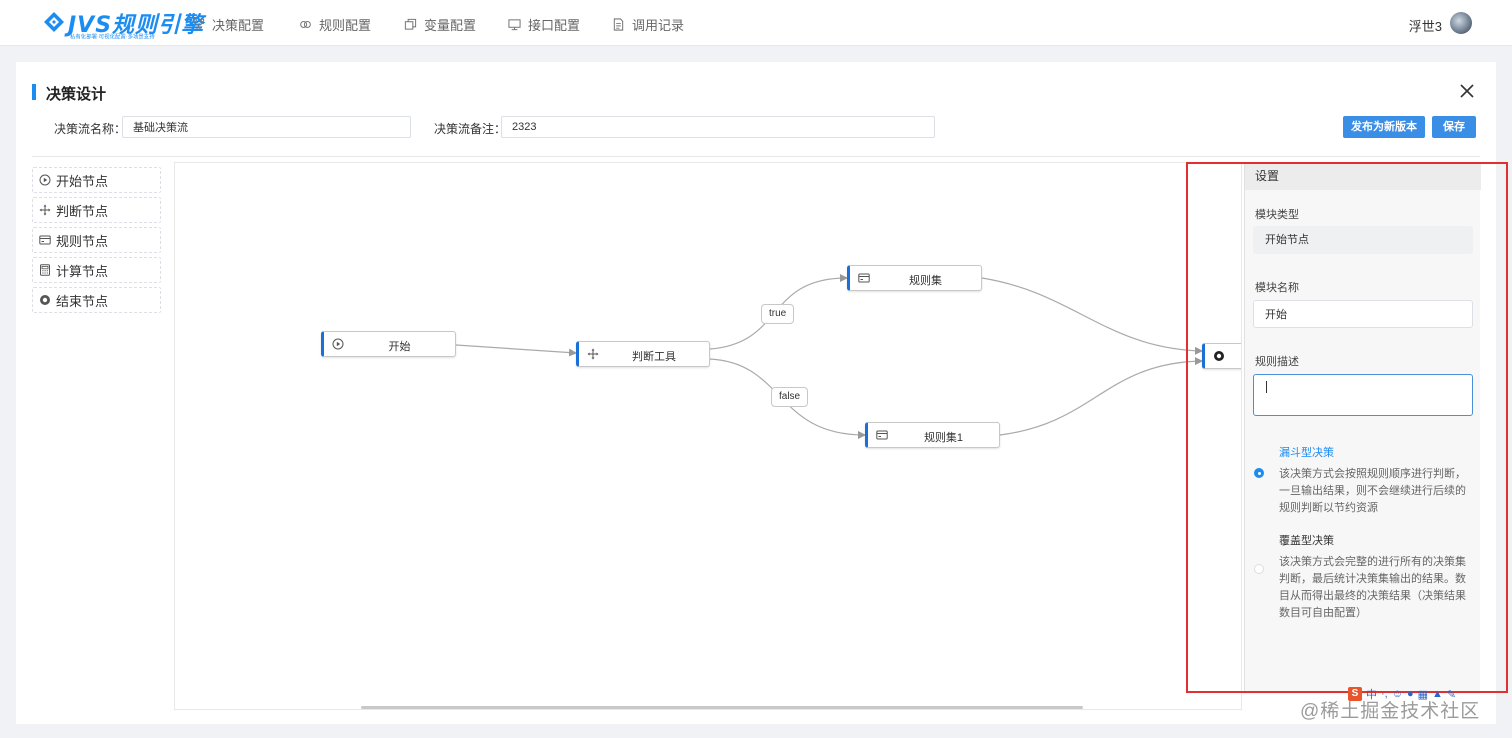 This screenshot has height=738, width=1512. I want to click on flow-edges, so click(829, 356).